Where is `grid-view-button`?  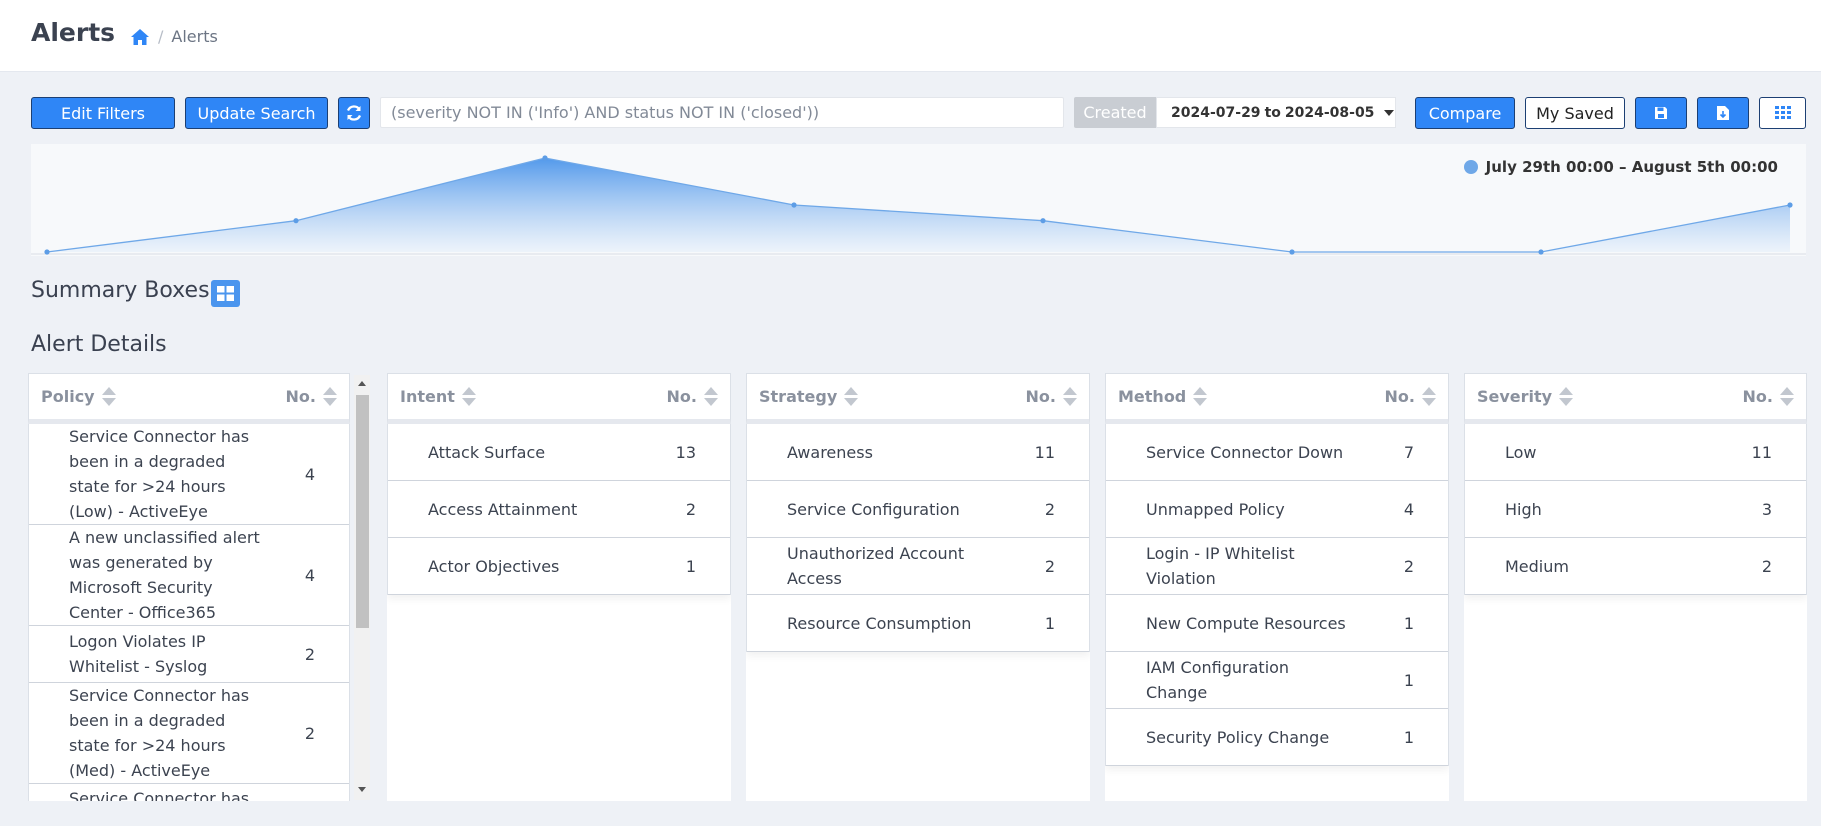
grid-view-button is located at coordinates (1782, 113).